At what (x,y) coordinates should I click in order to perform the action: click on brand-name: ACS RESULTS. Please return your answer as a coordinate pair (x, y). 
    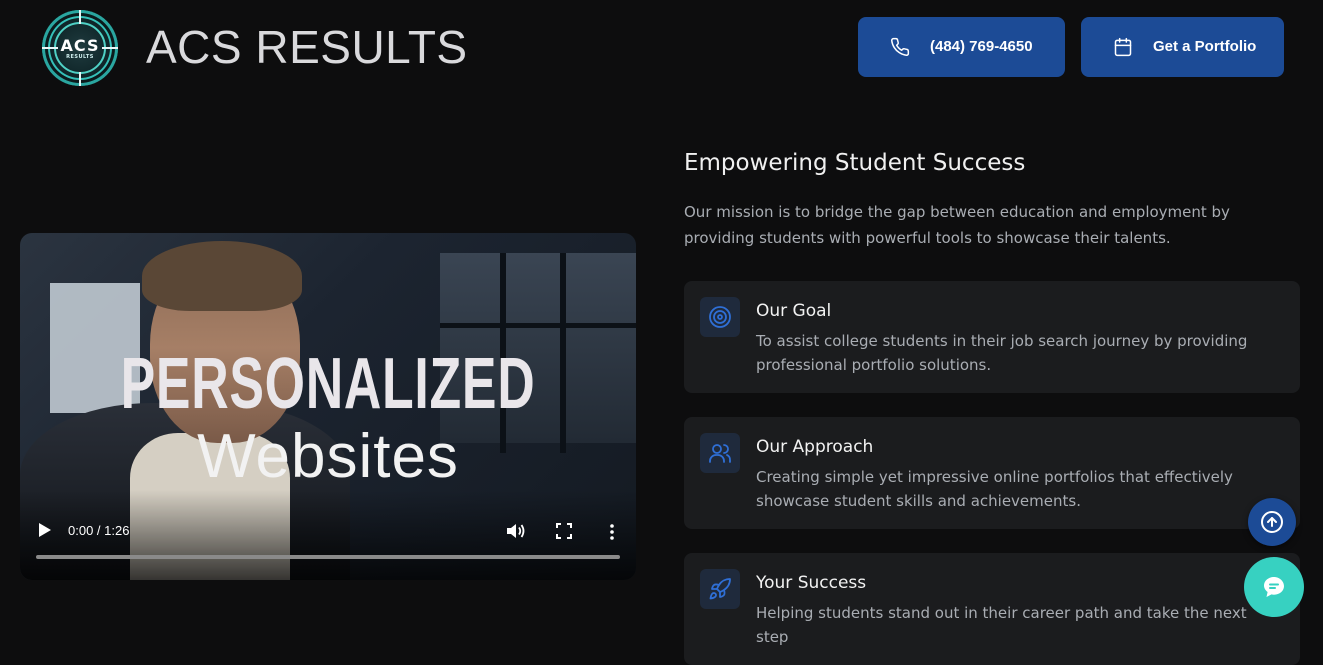
    Looking at the image, I should click on (307, 47).